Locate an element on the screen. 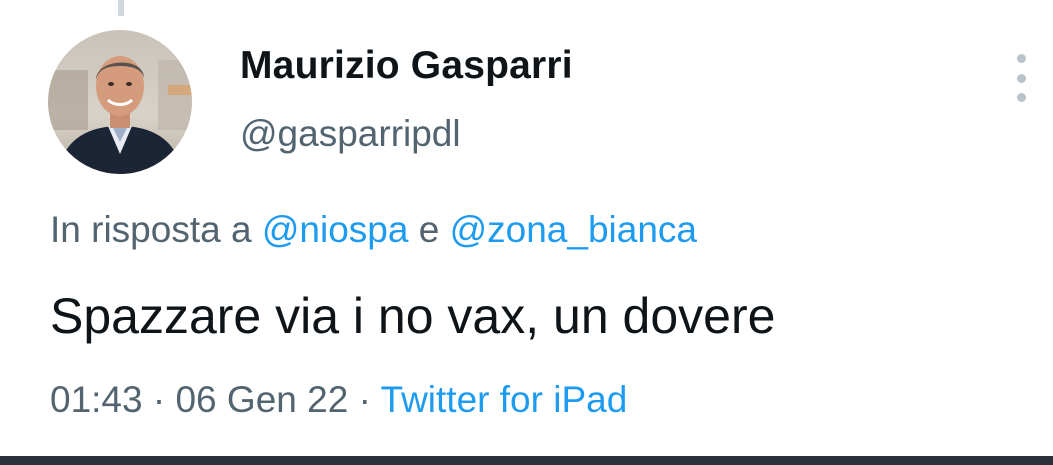 This screenshot has height=465, width=1053. more-vertical-icon is located at coordinates (1021, 78).